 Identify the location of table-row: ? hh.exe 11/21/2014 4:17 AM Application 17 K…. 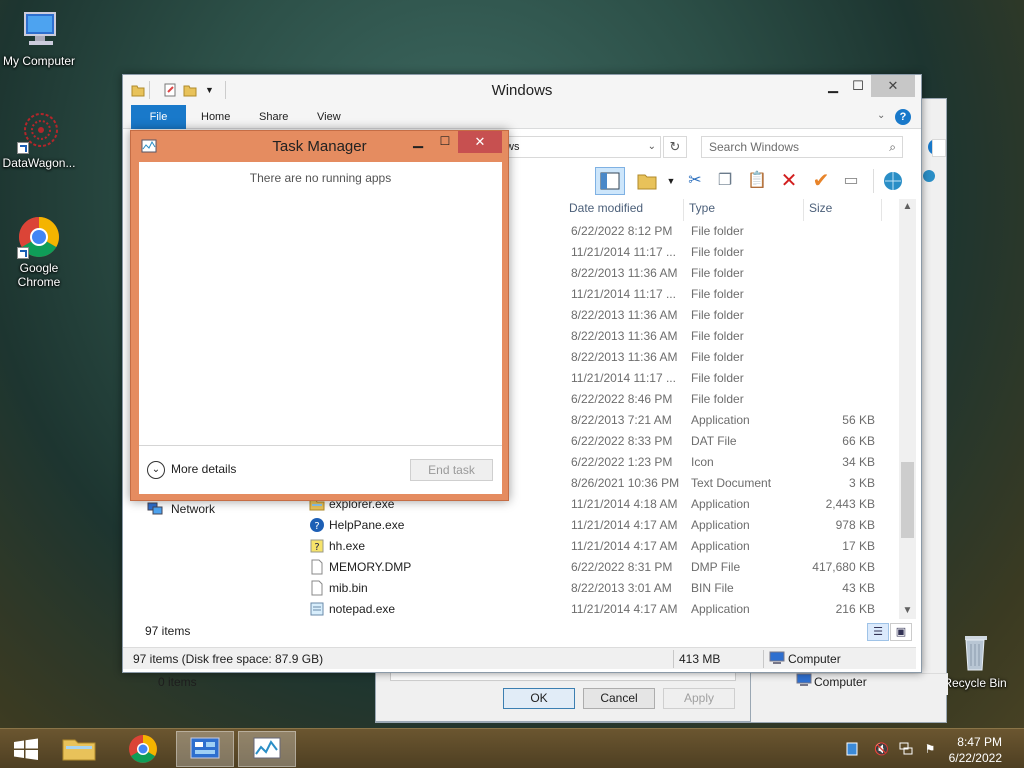
(603, 546).